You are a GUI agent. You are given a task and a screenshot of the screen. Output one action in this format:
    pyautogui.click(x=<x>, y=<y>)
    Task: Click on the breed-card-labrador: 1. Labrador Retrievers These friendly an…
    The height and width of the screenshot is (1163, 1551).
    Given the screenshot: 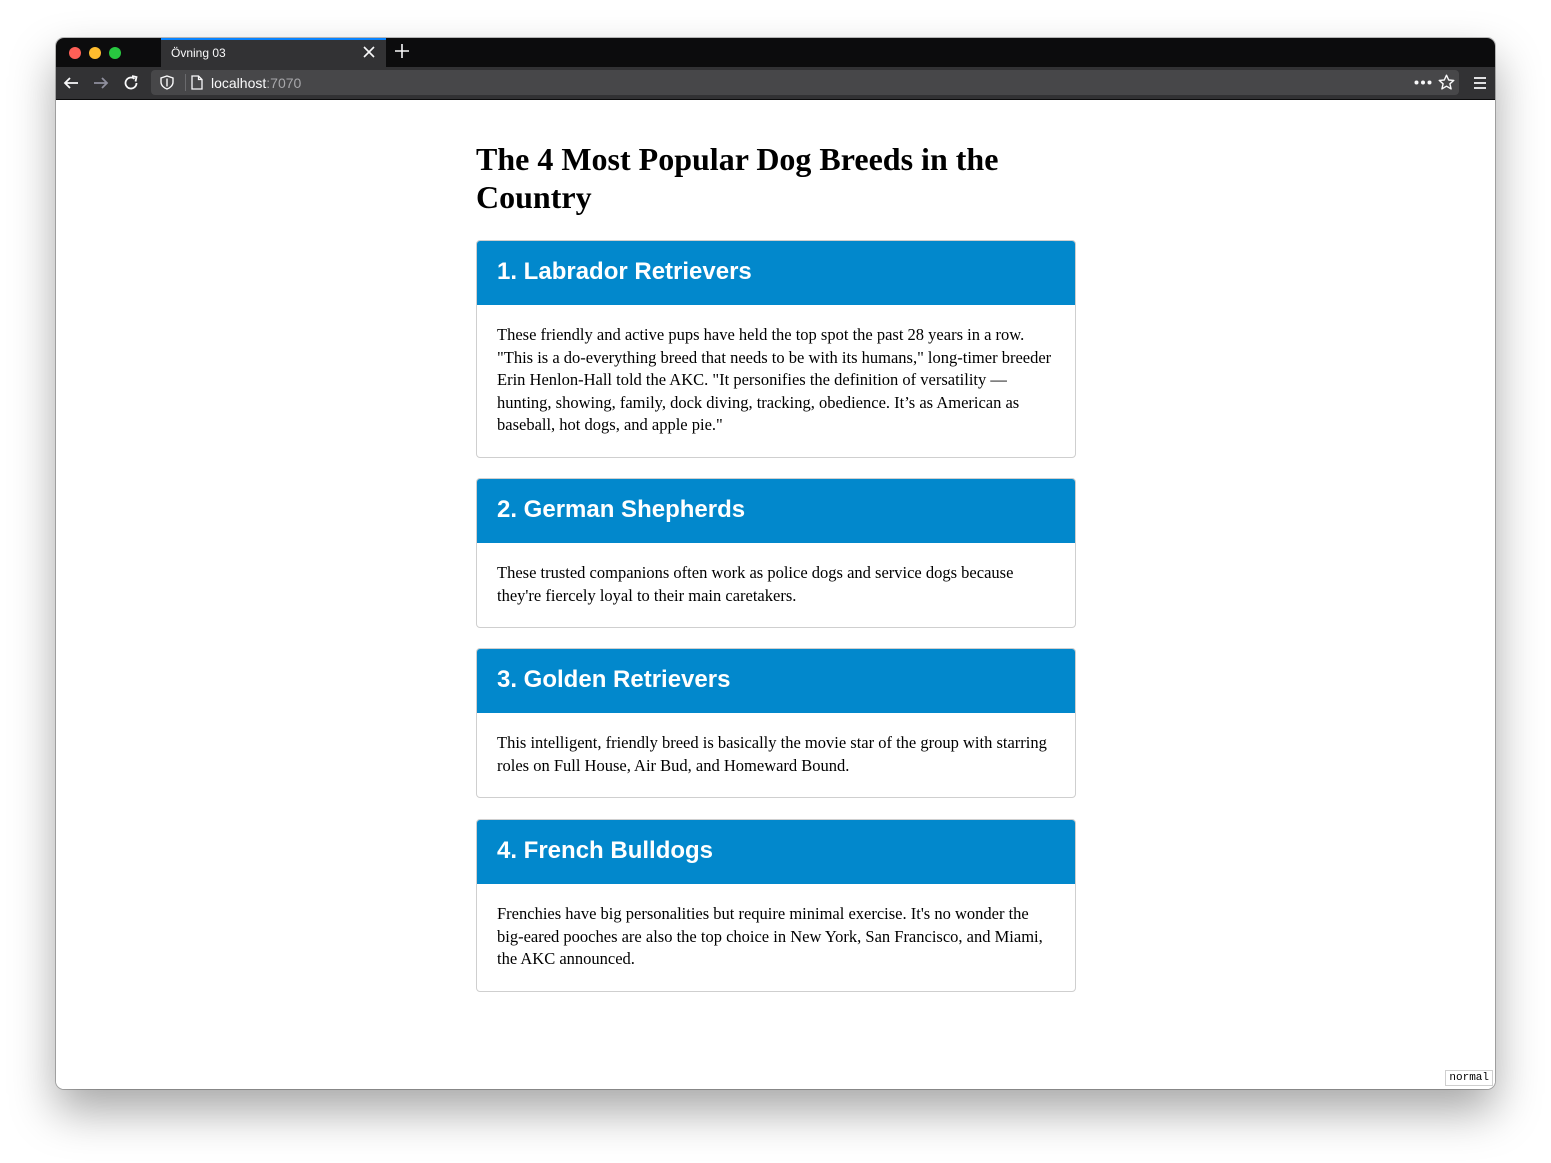 What is the action you would take?
    pyautogui.click(x=776, y=349)
    